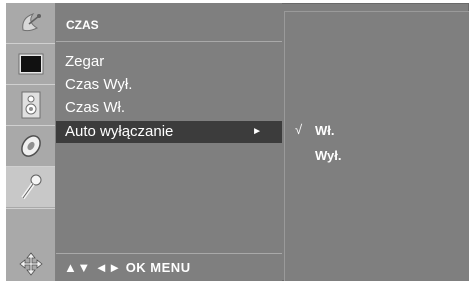 Image resolution: width=473 pixels, height=285 pixels. Describe the element at coordinates (169, 85) in the screenshot. I see `menu-item-czas-wyl: Czas Wył.` at that location.